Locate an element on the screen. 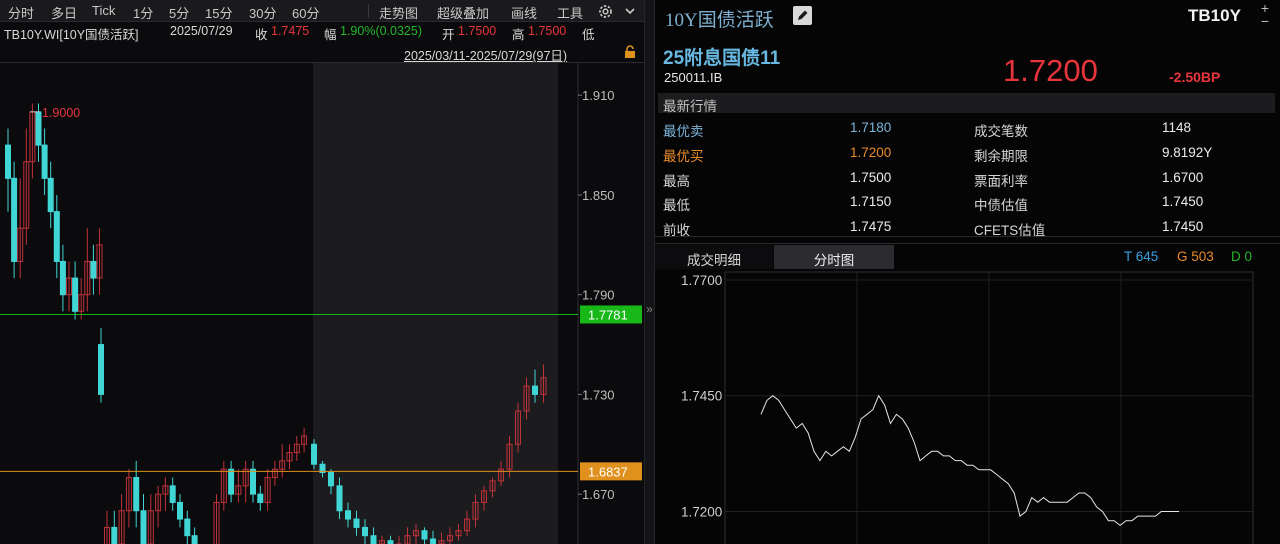 The width and height of the screenshot is (1280, 544). close-label: 收 is located at coordinates (261, 35).